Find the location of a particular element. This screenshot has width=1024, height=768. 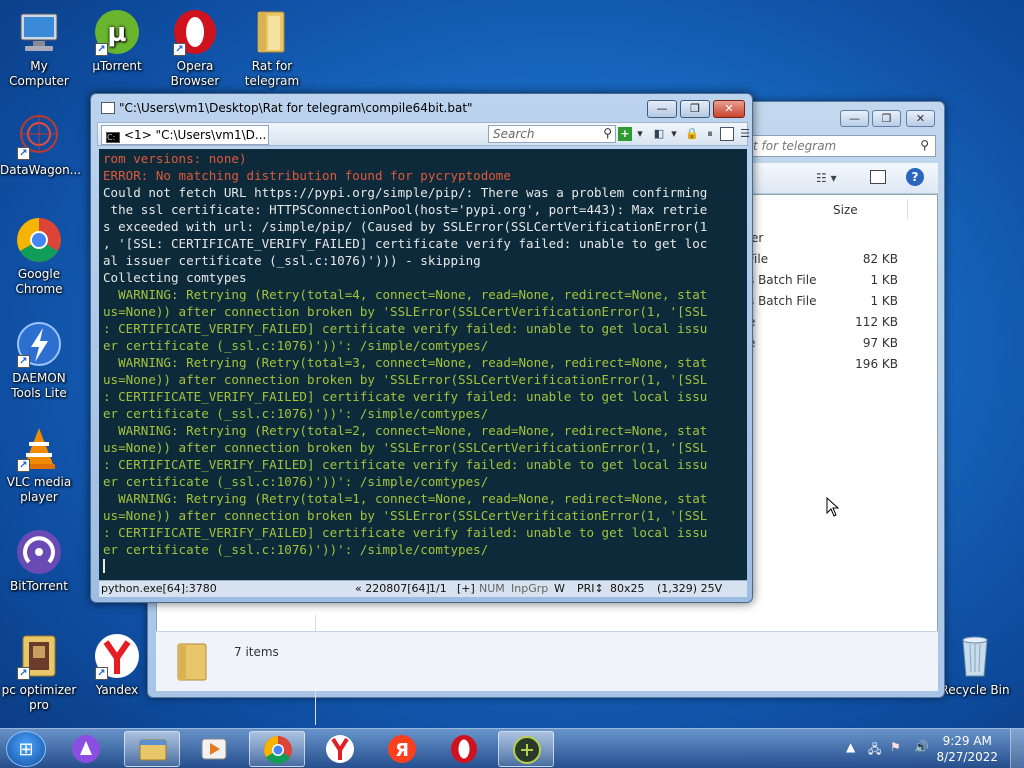

show-hidden-icons-icon: ▲ is located at coordinates (850, 747).